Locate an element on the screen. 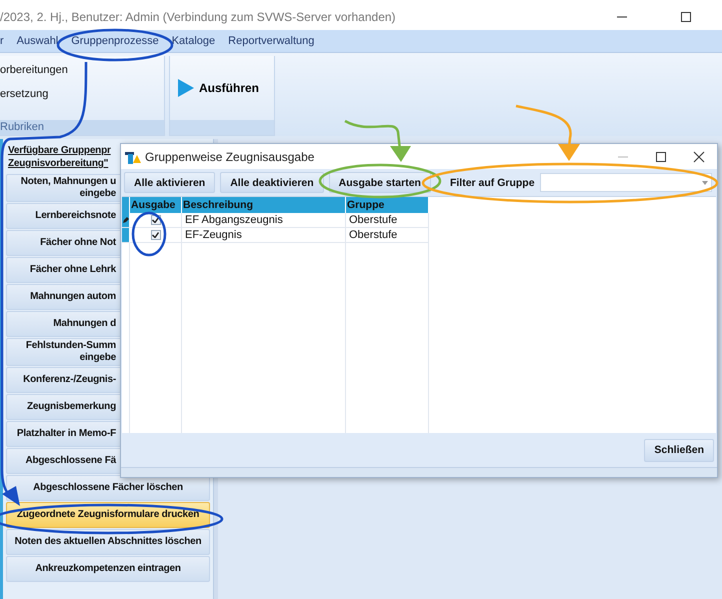  table-cell: EF-Zeugnis is located at coordinates (264, 235).